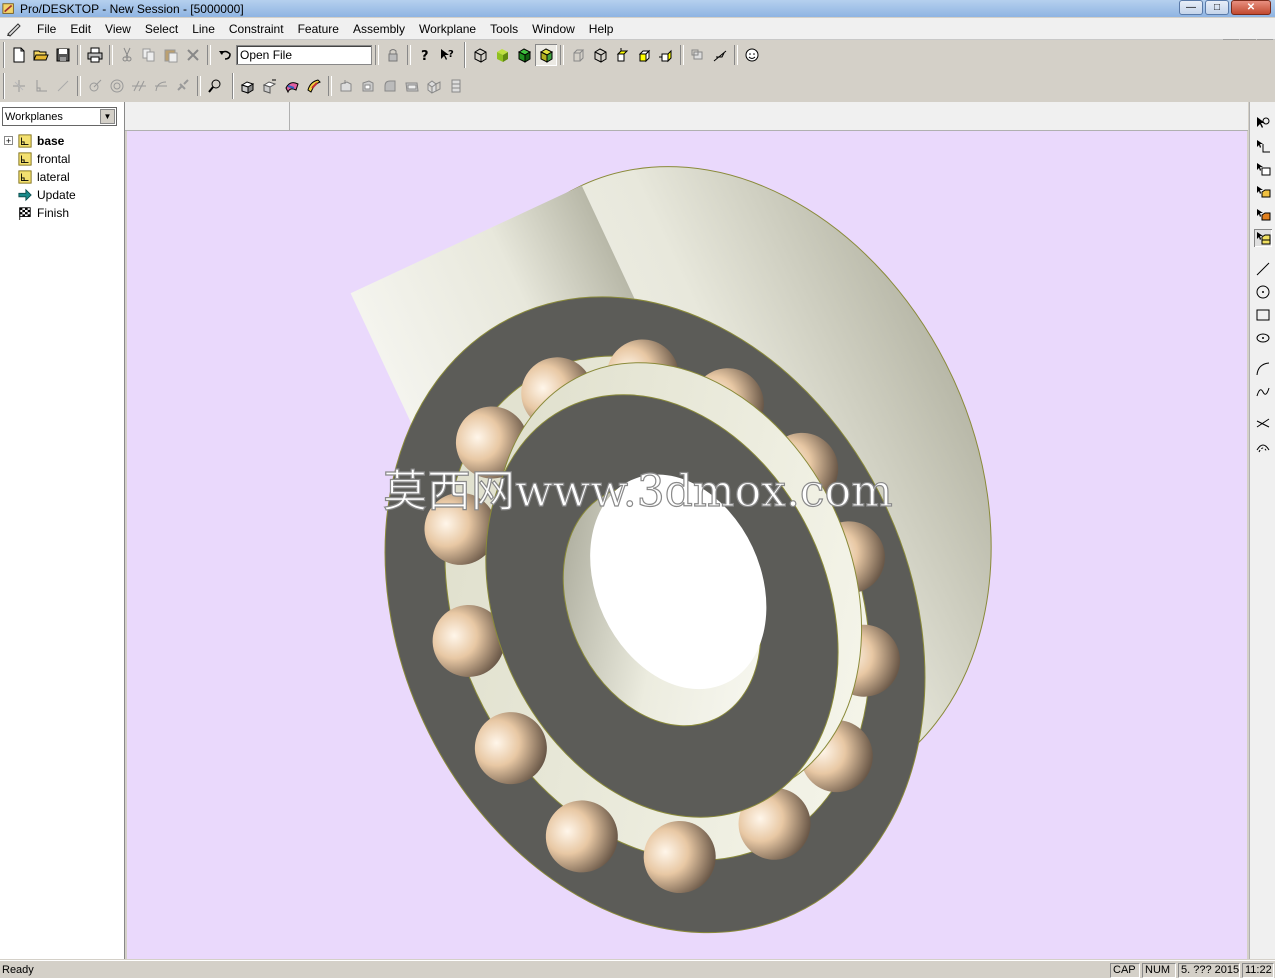  What do you see at coordinates (637, 969) in the screenshot?
I see `status-bar: Ready CAP NUM 5. ??? 2015 11:22` at bounding box center [637, 969].